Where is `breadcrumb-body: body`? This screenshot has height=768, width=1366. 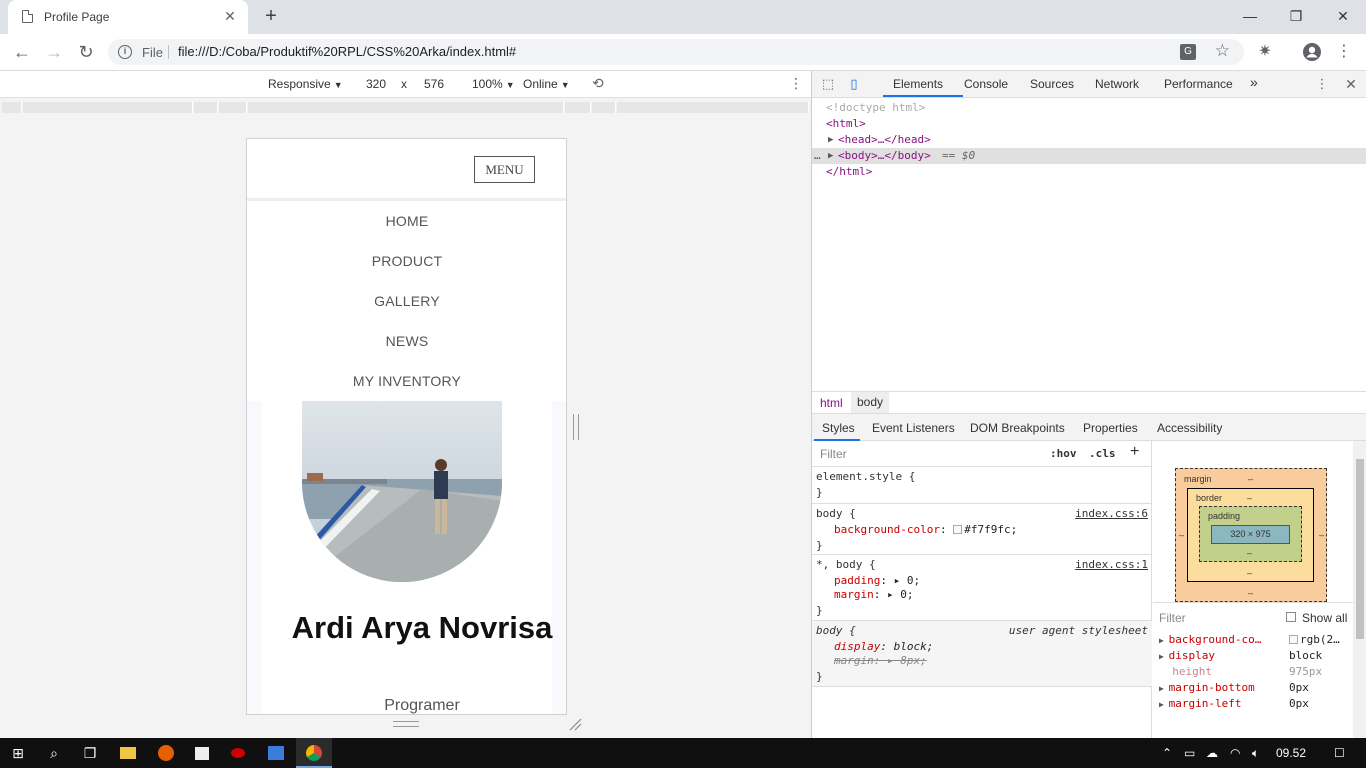 breadcrumb-body: body is located at coordinates (870, 402).